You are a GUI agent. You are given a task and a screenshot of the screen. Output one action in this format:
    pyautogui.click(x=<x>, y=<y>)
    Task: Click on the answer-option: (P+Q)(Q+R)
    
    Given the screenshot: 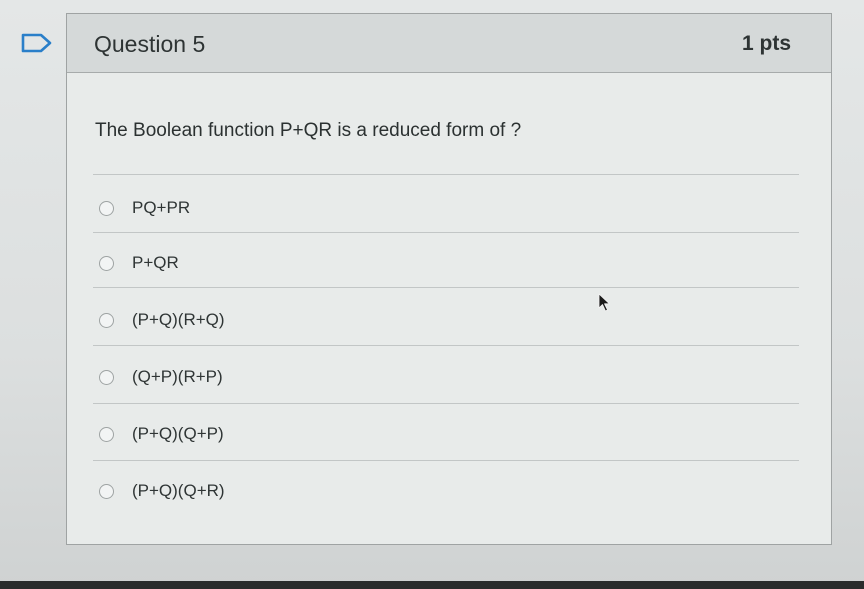 What is the action you would take?
    pyautogui.click(x=439, y=494)
    